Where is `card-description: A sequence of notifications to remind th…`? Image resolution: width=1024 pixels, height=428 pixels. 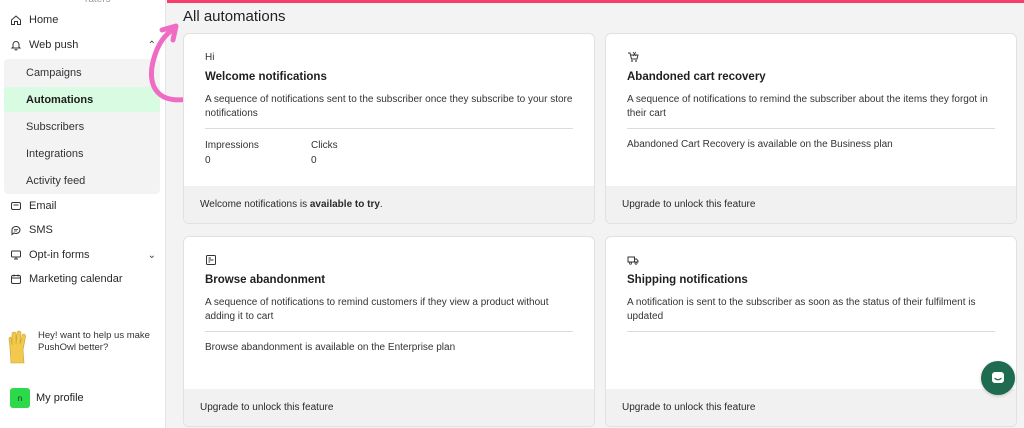
card-description: A sequence of notifications to remind th… is located at coordinates (807, 106).